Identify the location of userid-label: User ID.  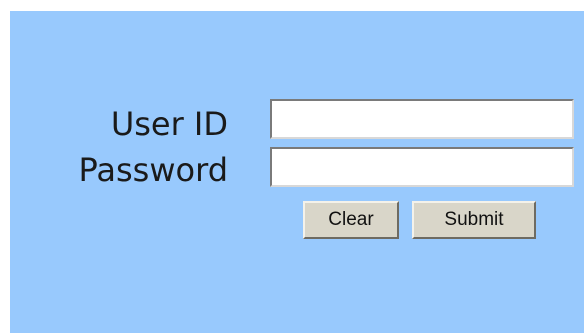
(169, 124).